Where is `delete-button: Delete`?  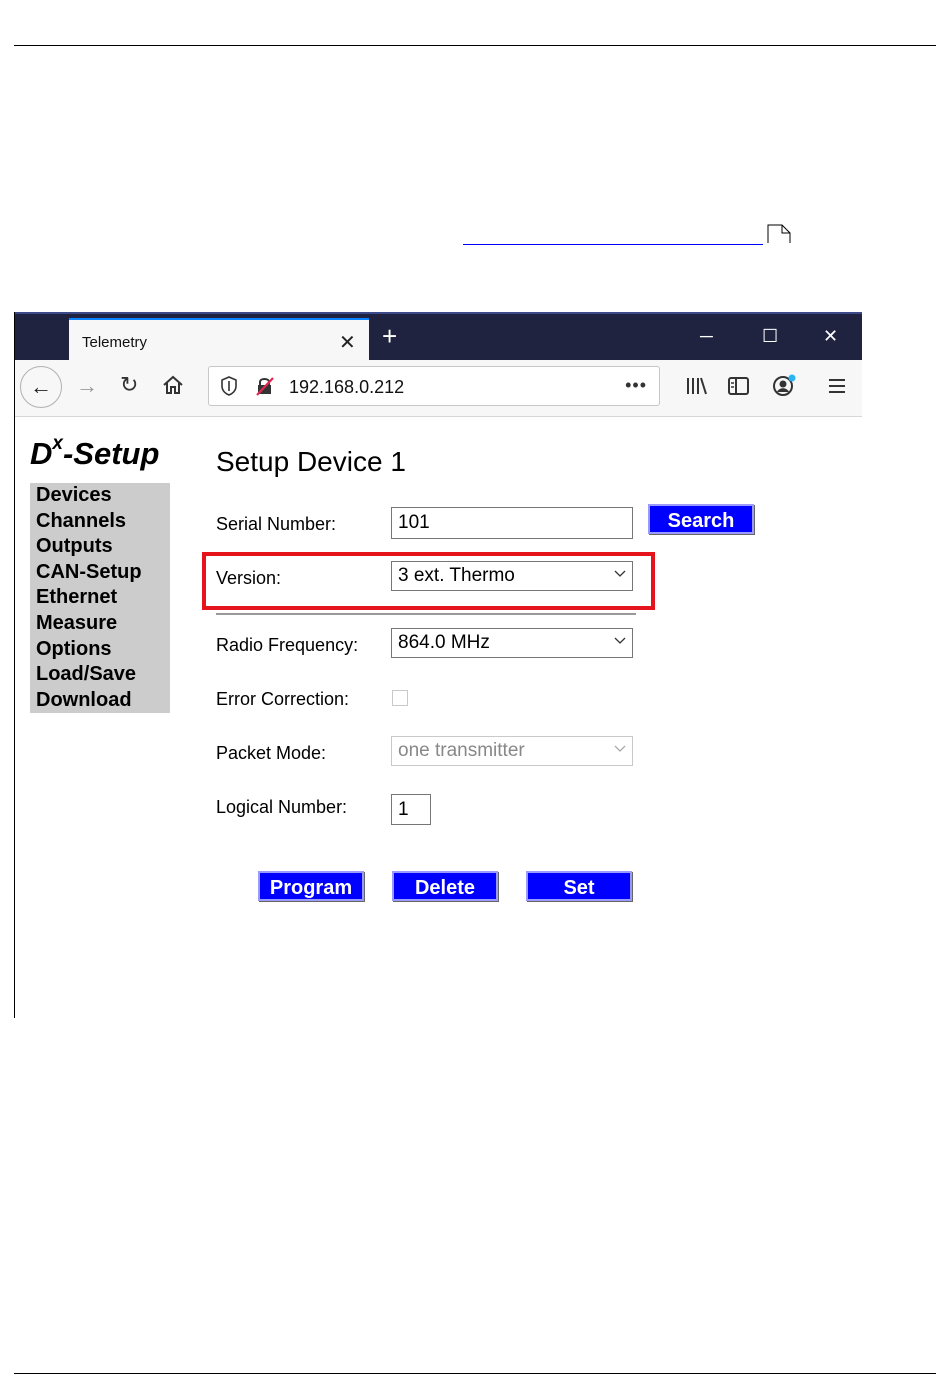
delete-button: Delete is located at coordinates (445, 886).